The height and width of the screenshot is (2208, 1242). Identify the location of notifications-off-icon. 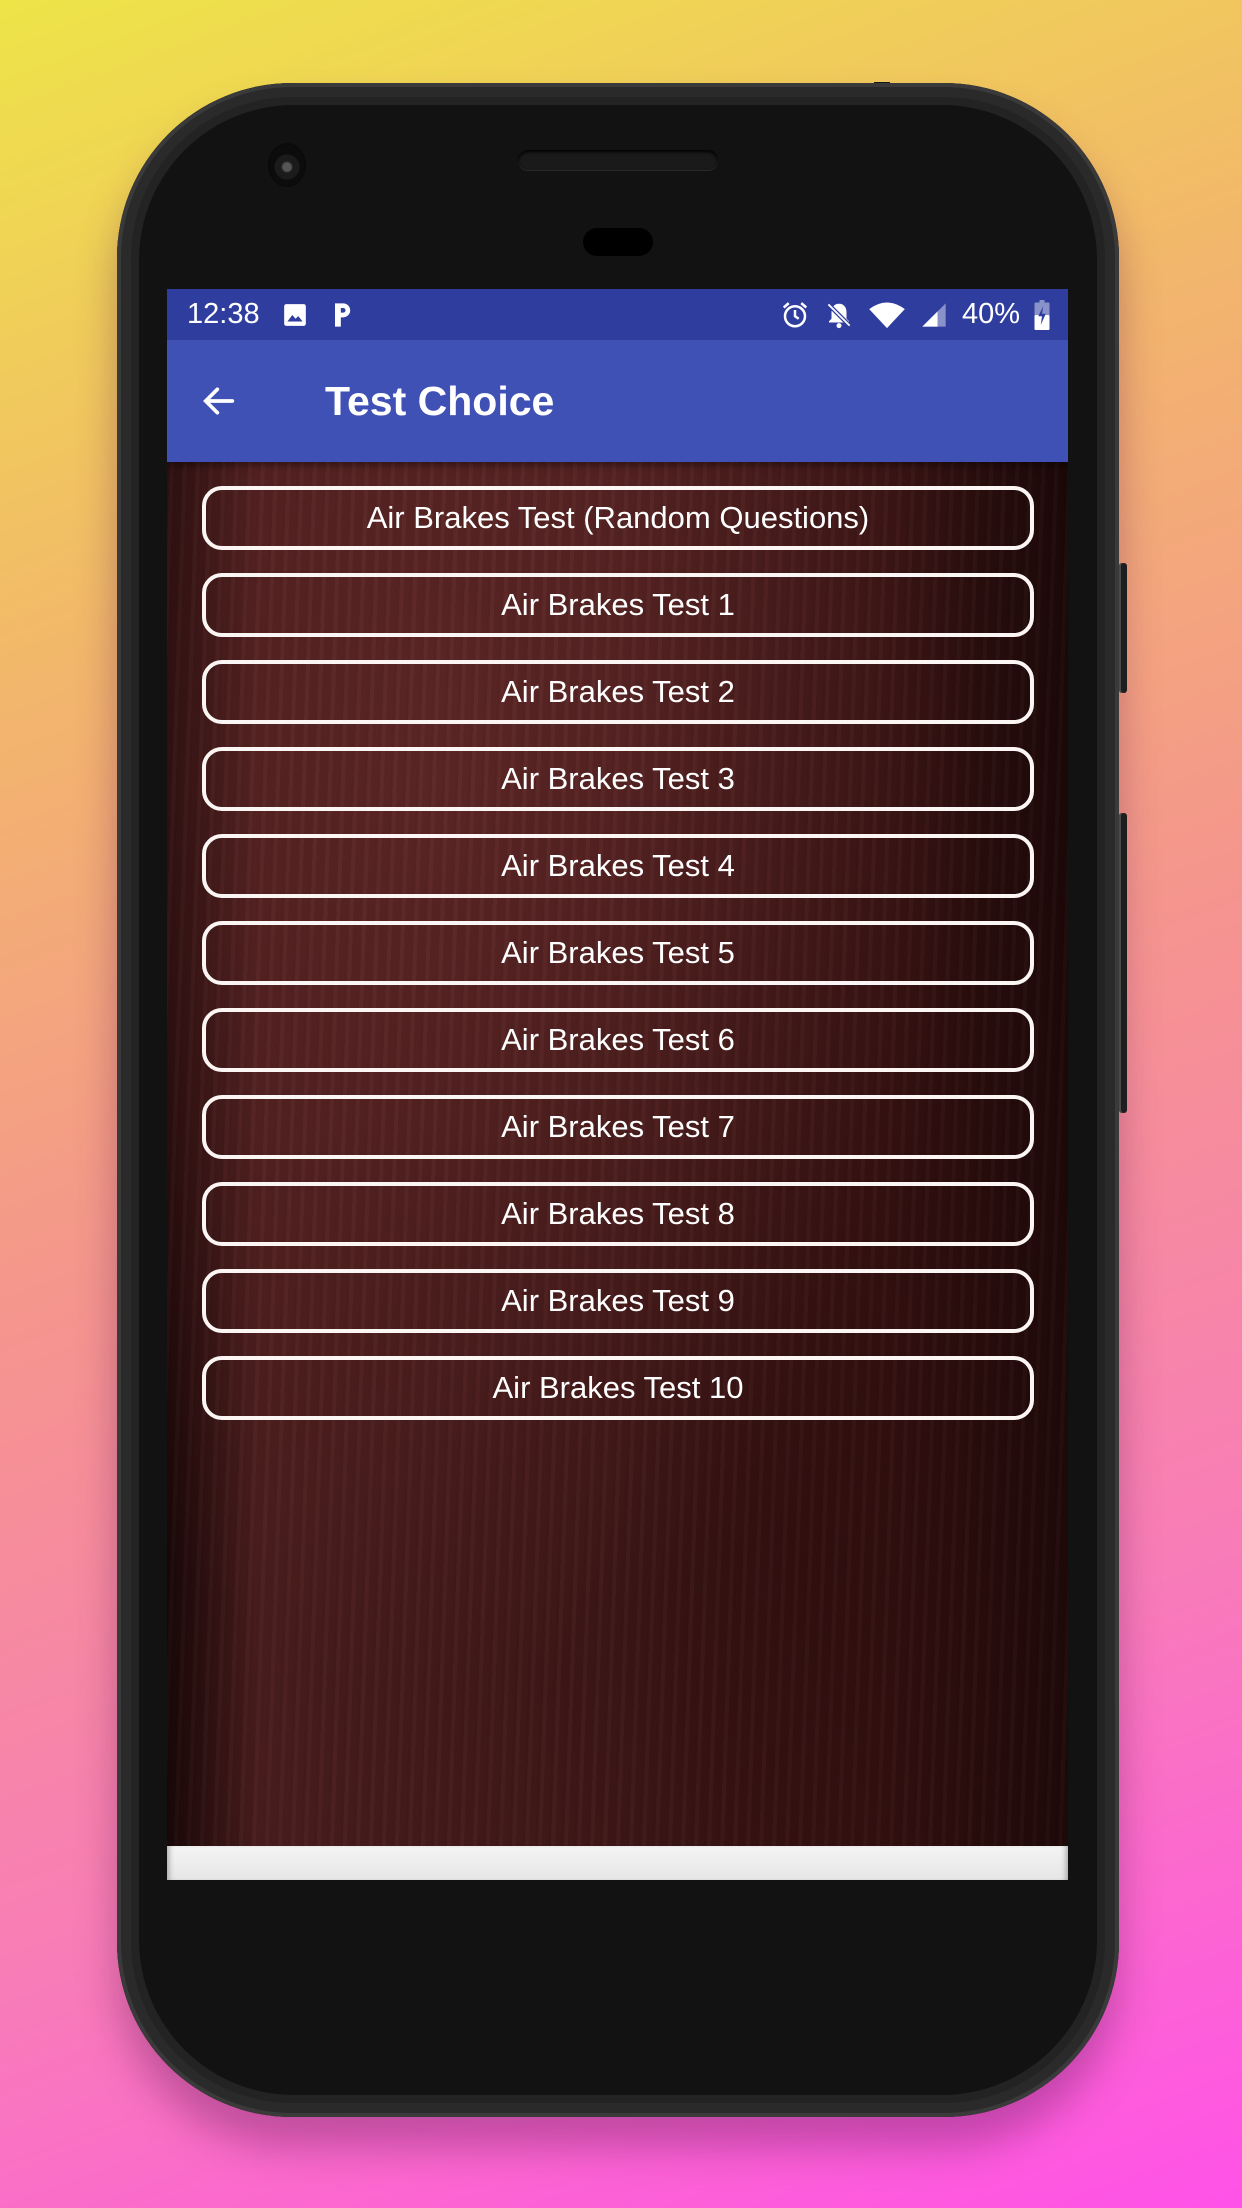
(839, 315).